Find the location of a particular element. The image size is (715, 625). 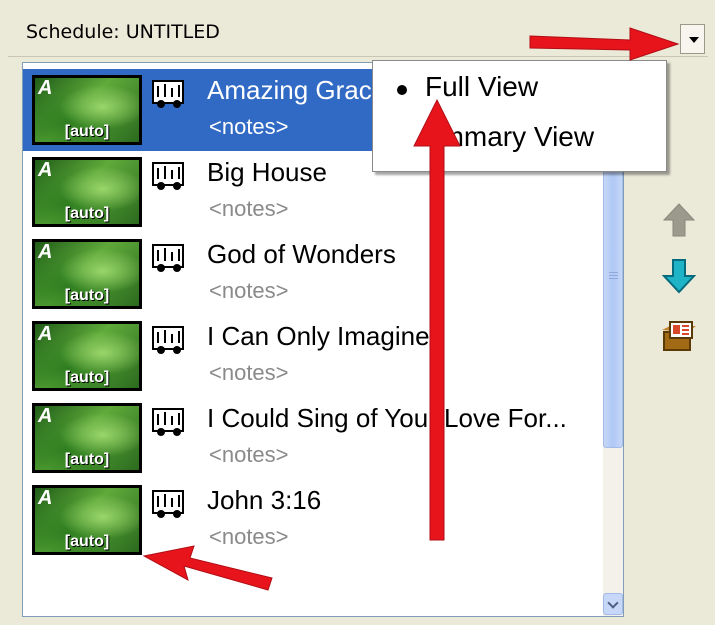

song-title: God of Wonders is located at coordinates (301, 254).